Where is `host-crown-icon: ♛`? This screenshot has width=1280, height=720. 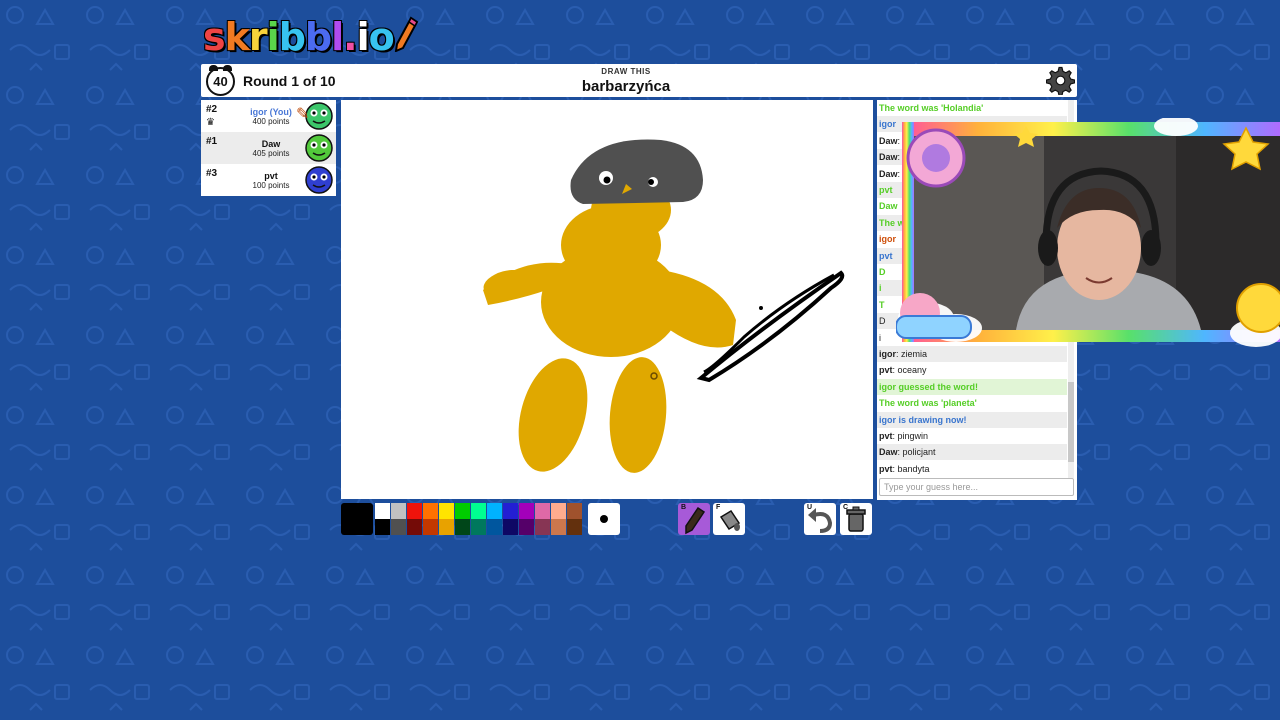
host-crown-icon: ♛ is located at coordinates (210, 122).